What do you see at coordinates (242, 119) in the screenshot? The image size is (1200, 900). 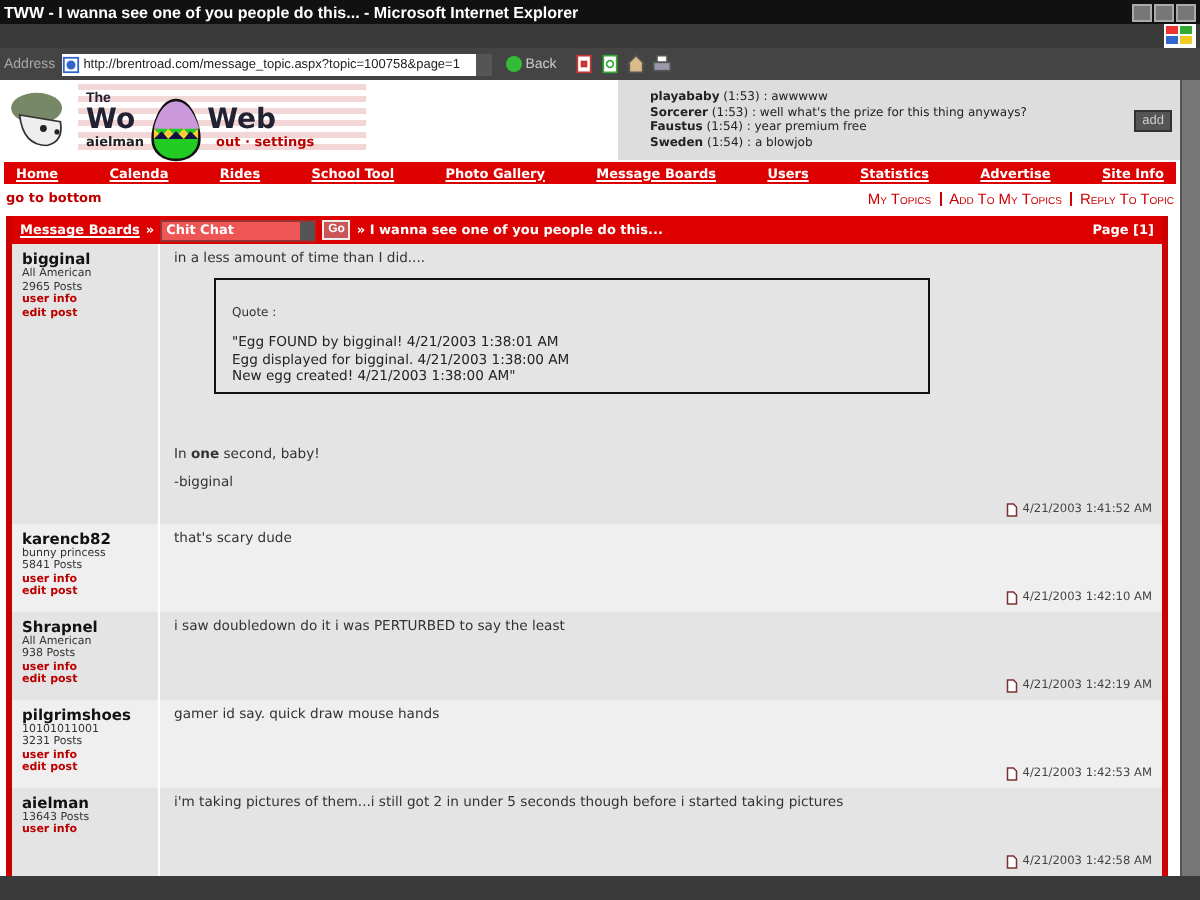 I see `logo-text: Web` at bounding box center [242, 119].